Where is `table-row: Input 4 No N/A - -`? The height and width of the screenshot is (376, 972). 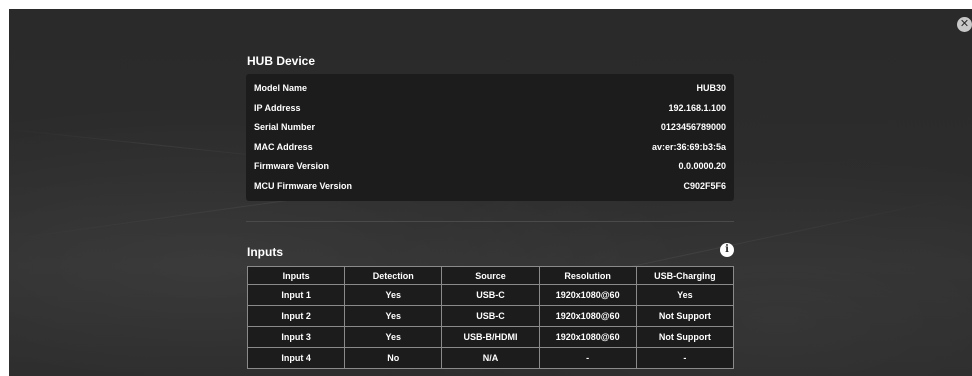
table-row: Input 4 No N/A - - is located at coordinates (490, 358).